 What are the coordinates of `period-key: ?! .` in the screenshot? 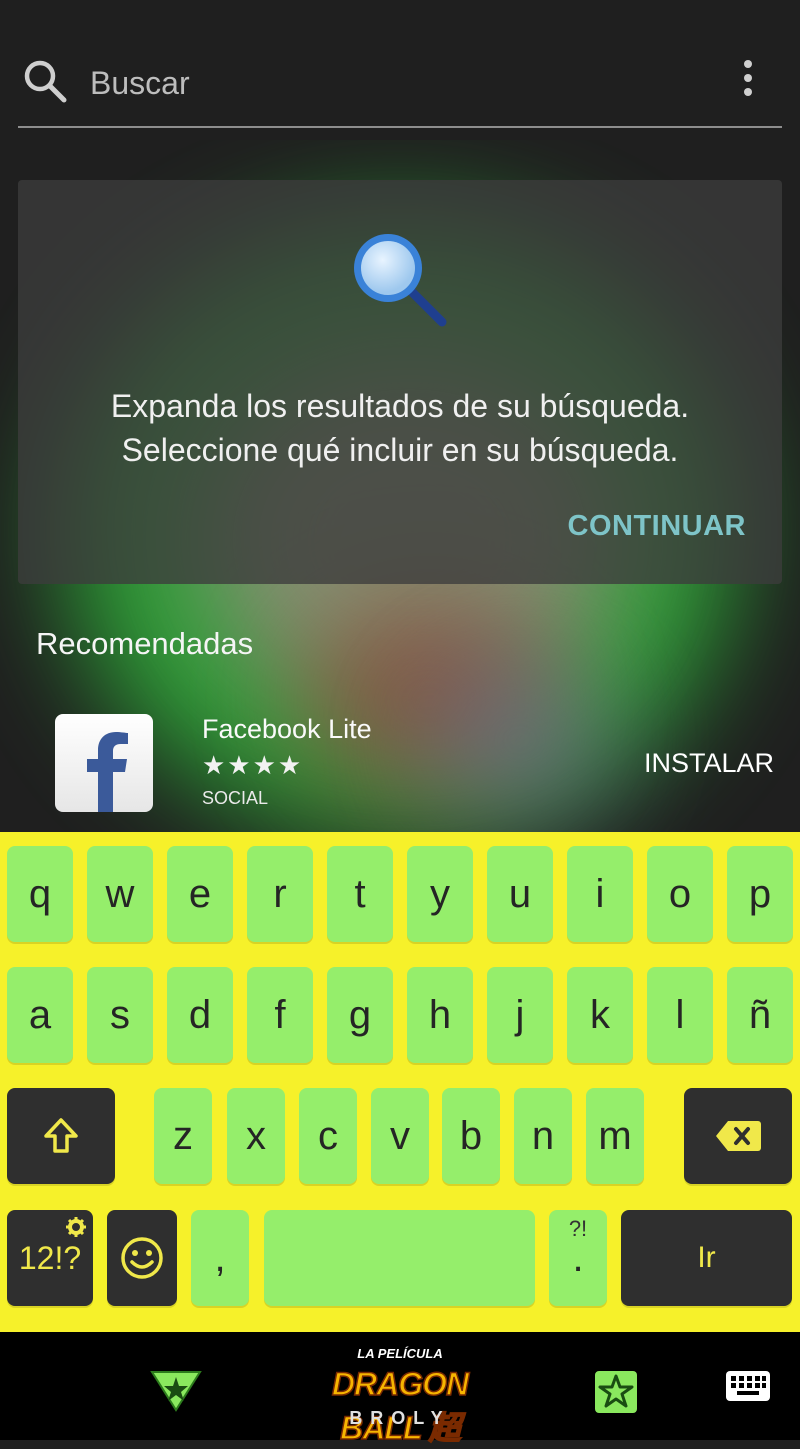 It's located at (578, 1258).